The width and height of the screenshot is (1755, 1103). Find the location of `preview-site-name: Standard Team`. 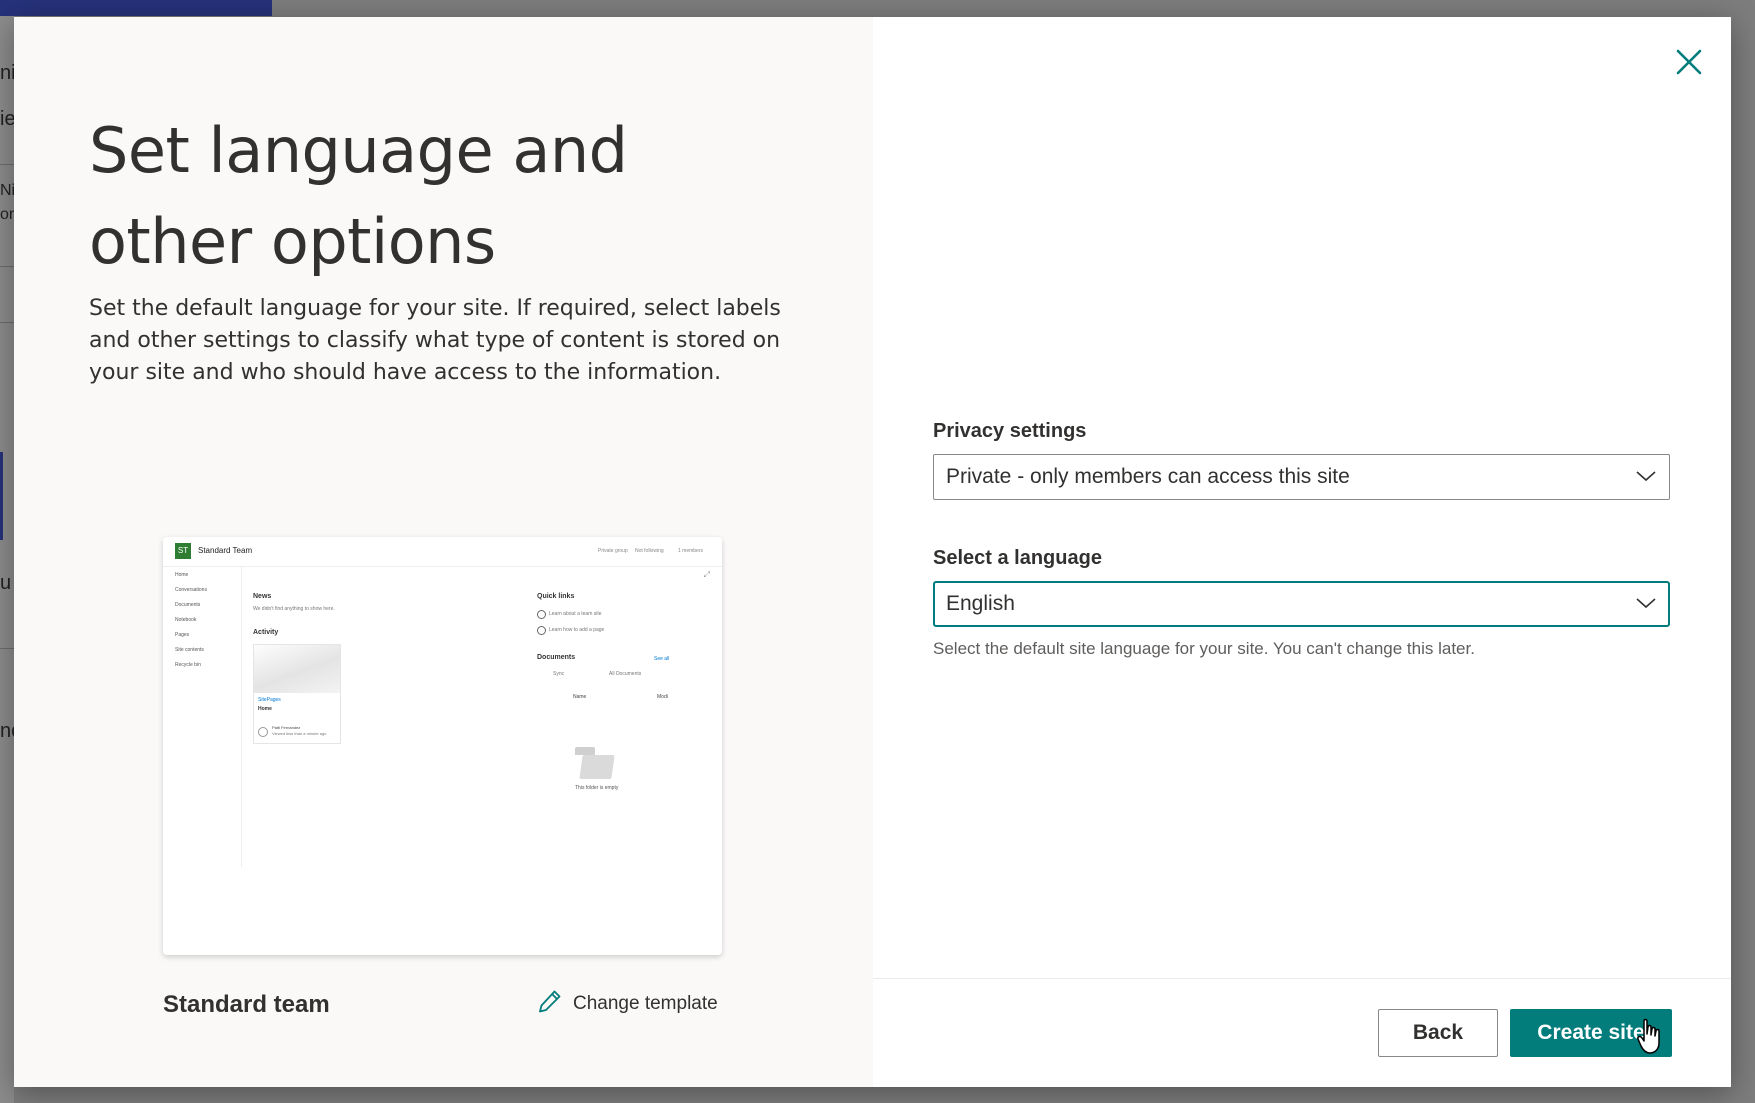

preview-site-name: Standard Team is located at coordinates (225, 550).